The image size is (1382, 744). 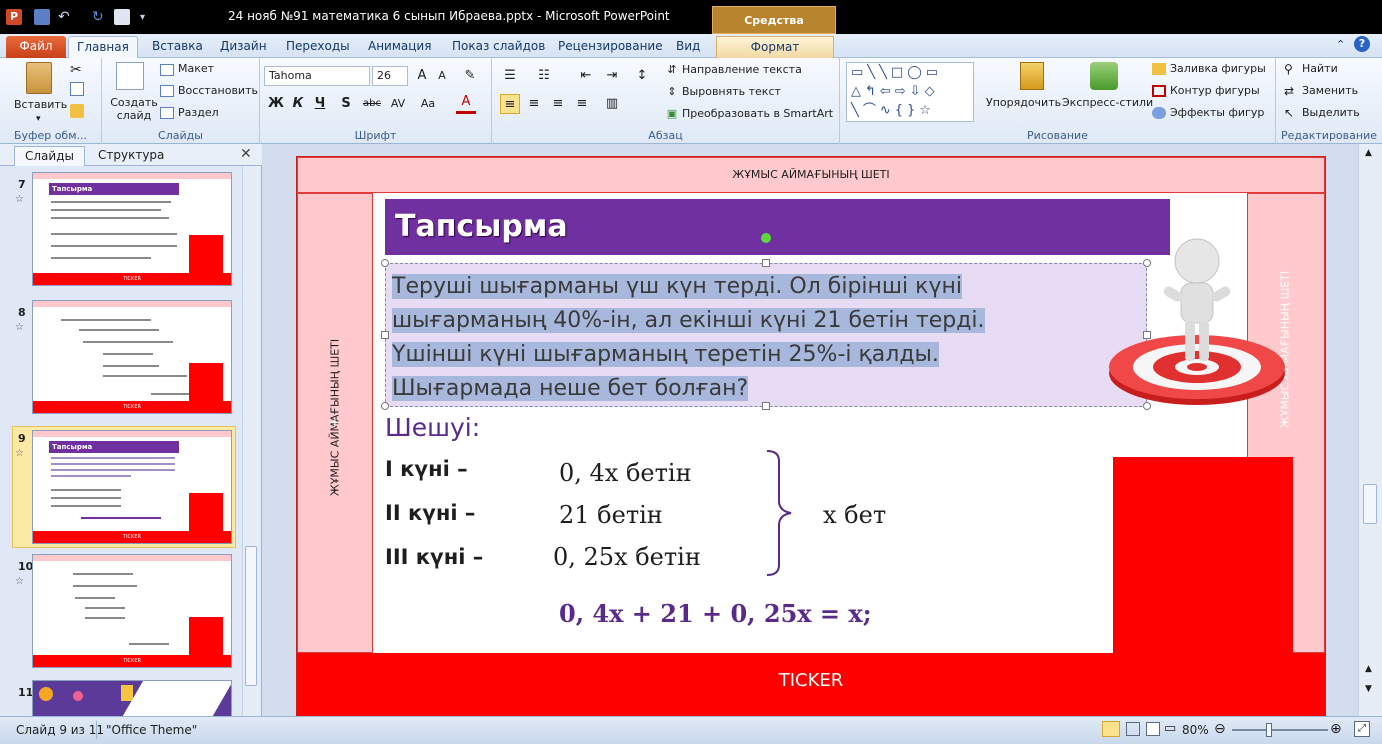 What do you see at coordinates (246, 154) in the screenshot?
I see `close-panel-icon: ✕` at bounding box center [246, 154].